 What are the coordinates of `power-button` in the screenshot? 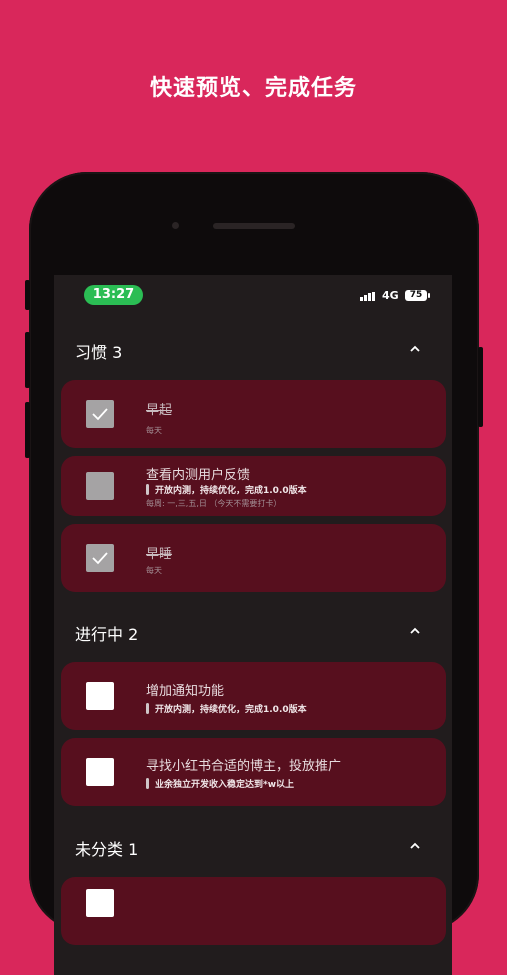 It's located at (480, 387).